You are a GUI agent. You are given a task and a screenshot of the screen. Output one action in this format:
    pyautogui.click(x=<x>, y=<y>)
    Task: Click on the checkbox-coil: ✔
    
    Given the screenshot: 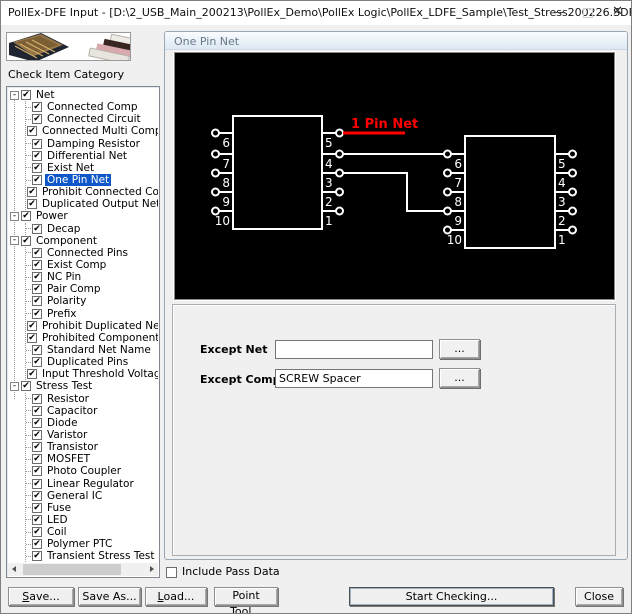 What is the action you would take?
    pyautogui.click(x=37, y=532)
    